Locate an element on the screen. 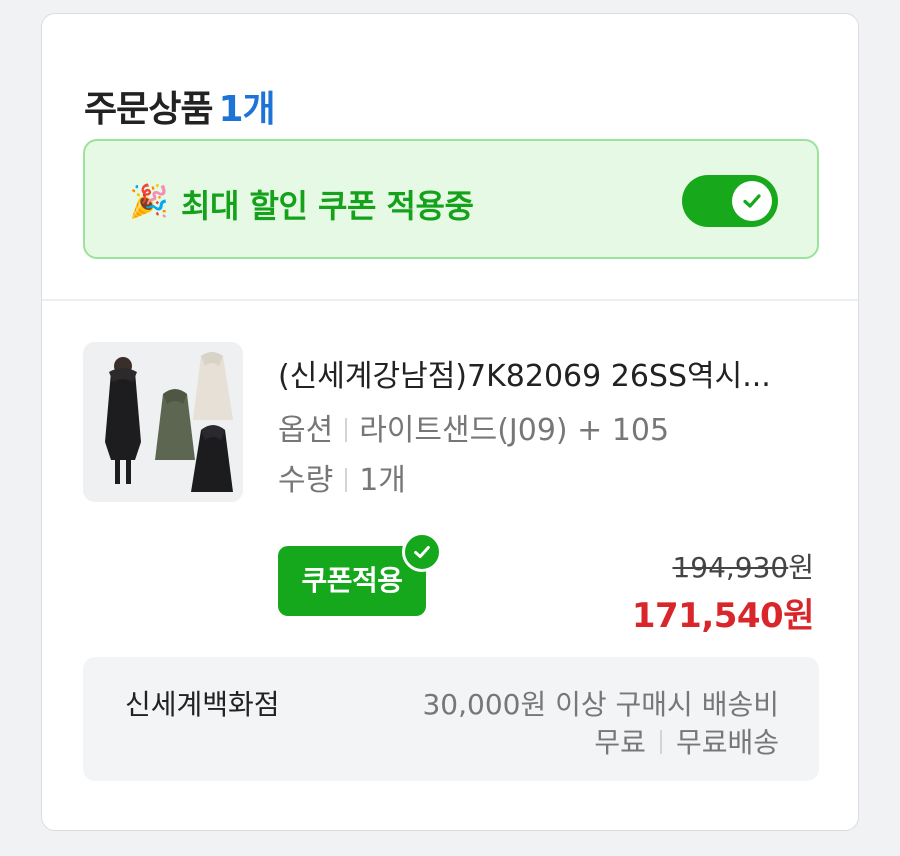  coupon-toggle is located at coordinates (730, 201).